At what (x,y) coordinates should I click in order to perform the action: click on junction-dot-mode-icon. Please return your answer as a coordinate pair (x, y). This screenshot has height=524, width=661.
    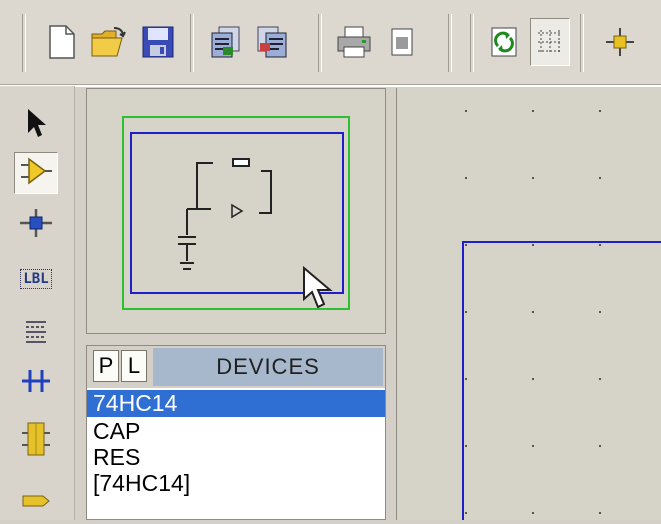
    Looking at the image, I should click on (36, 225).